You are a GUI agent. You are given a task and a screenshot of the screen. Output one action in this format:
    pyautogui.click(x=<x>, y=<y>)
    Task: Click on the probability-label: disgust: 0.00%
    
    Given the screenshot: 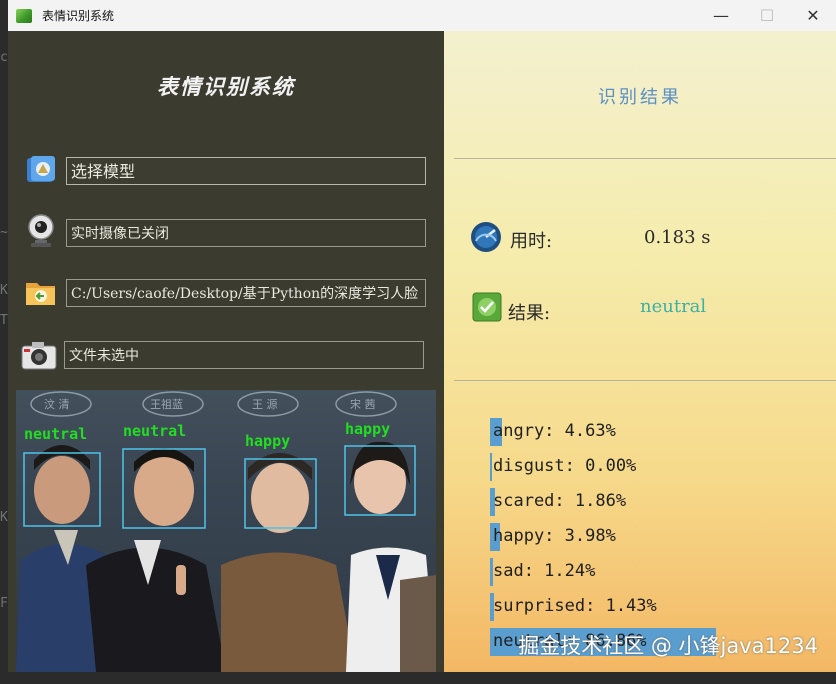 What is the action you would take?
    pyautogui.click(x=565, y=466)
    